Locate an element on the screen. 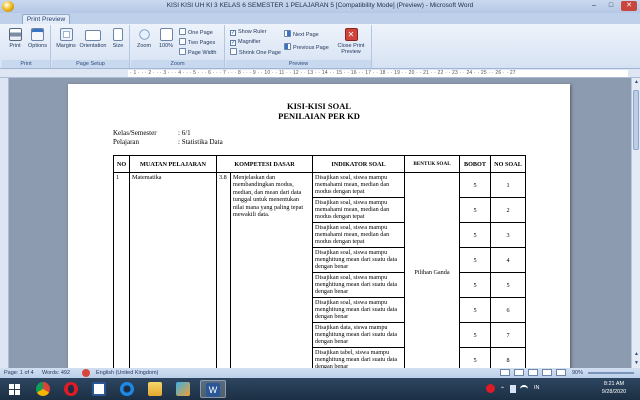  cell-no-soal: 7 is located at coordinates (508, 335).